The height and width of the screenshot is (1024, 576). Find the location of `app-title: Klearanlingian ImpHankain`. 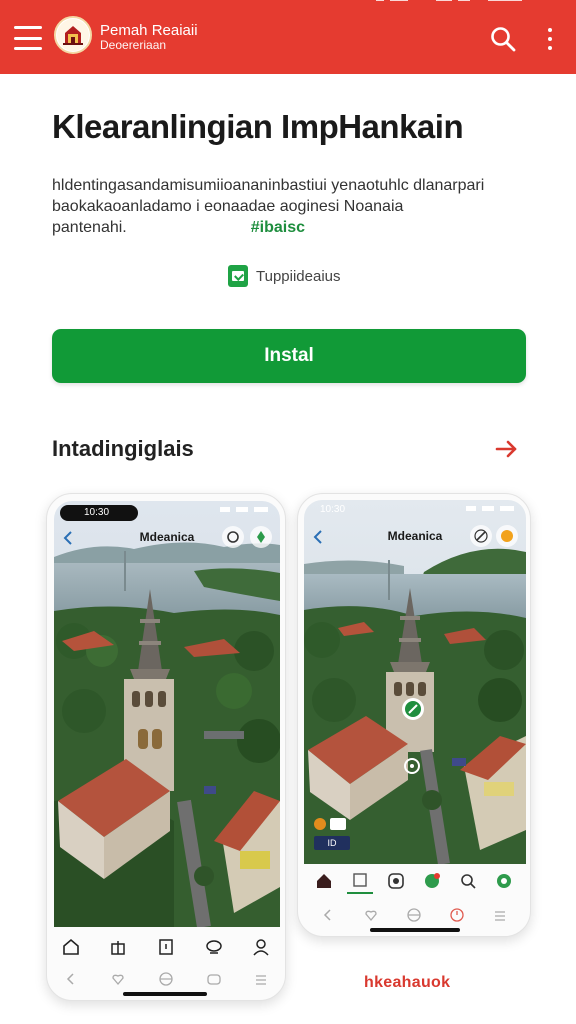

app-title: Klearanlingian ImpHankain is located at coordinates (258, 126).